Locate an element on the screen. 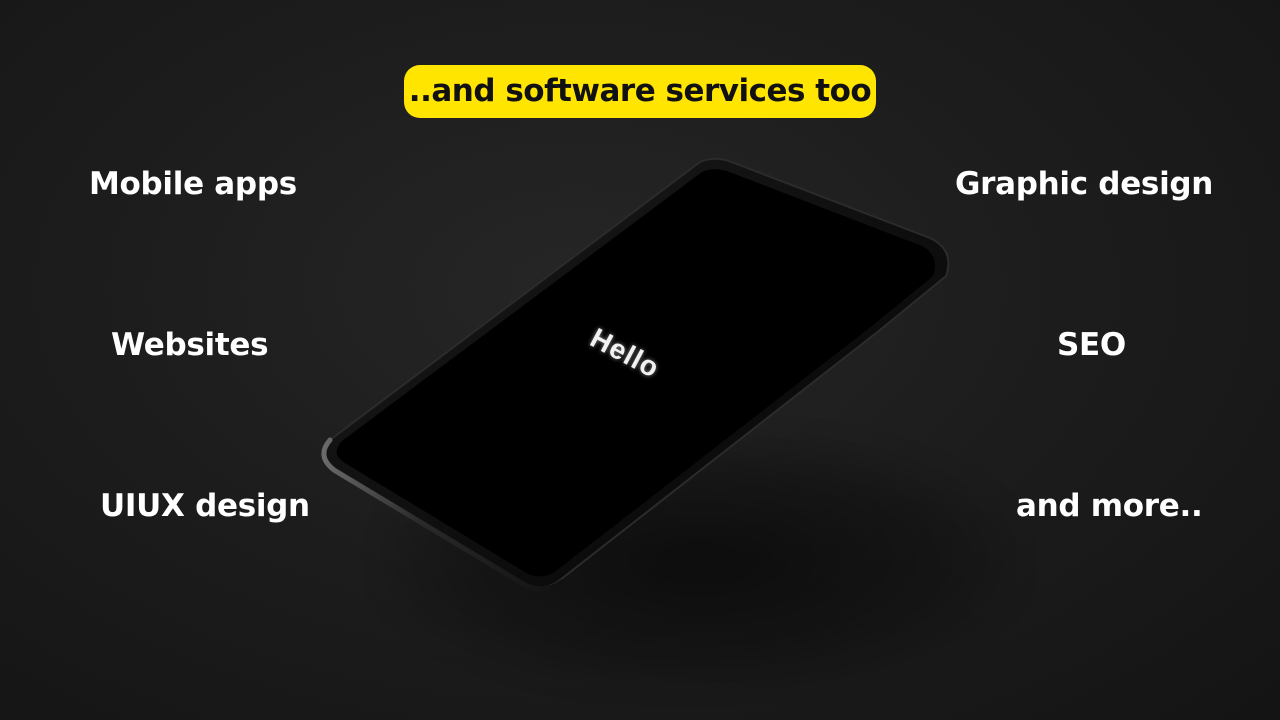  service-graphic-design: Graphic design is located at coordinates (1084, 184).